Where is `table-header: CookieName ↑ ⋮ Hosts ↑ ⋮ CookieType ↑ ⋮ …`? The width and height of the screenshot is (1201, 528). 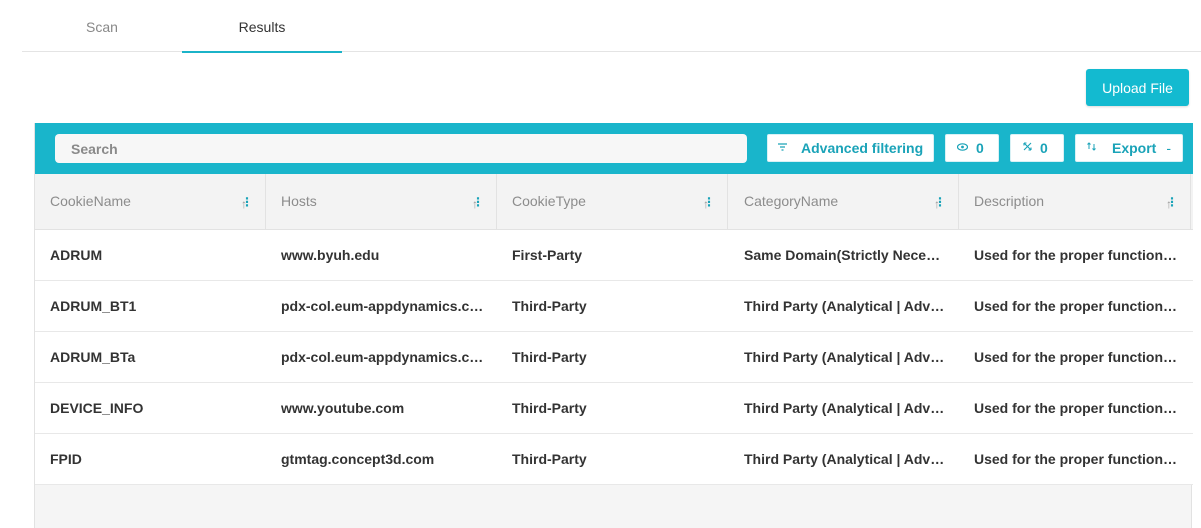
table-header: CookieName ↑ ⋮ Hosts ↑ ⋮ CookieType ↑ ⋮ … is located at coordinates (614, 202).